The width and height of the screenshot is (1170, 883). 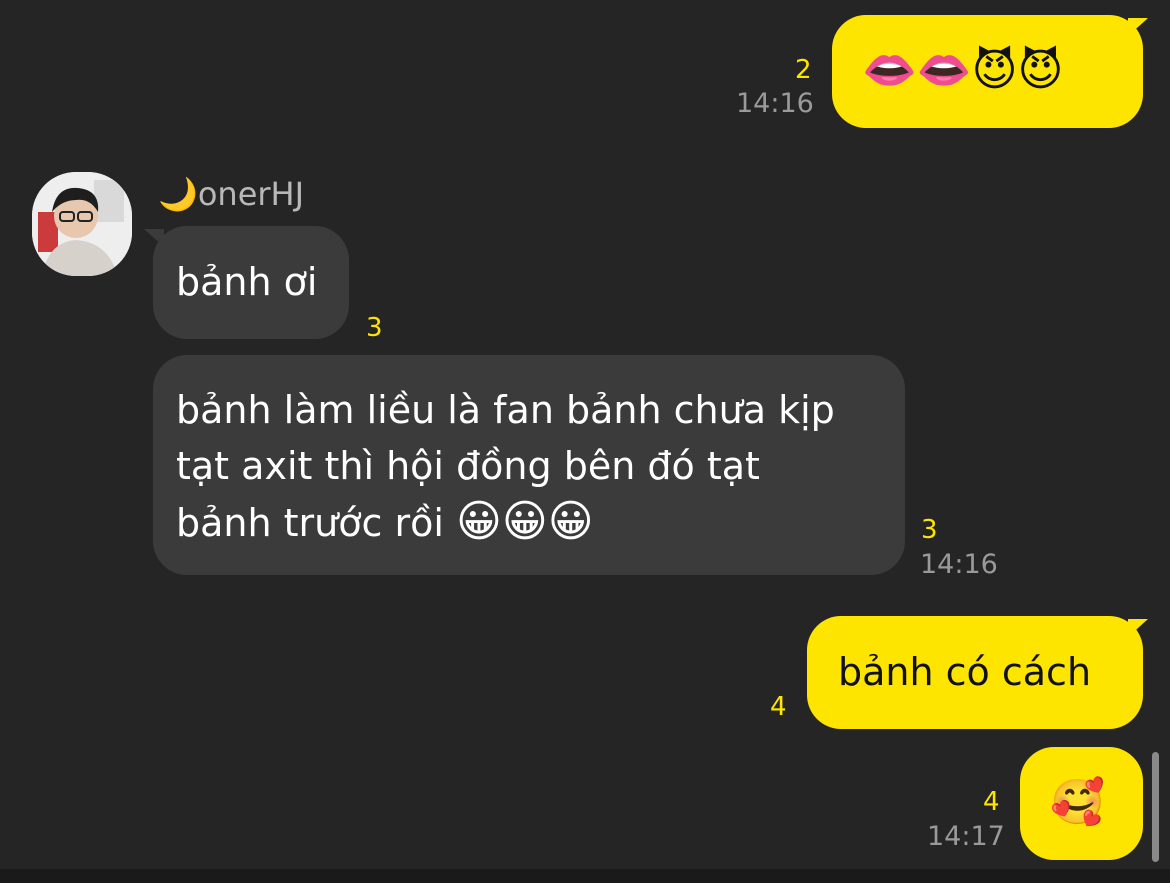 I want to click on profile-photo-icon, so click(x=82, y=224).